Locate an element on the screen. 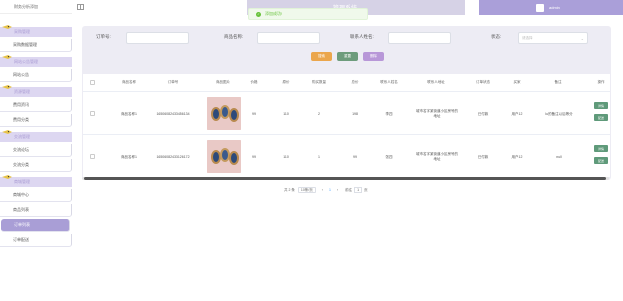 Image resolution: width=623 pixels, height=301 pixels. th-qty: 购买数量 is located at coordinates (319, 82).